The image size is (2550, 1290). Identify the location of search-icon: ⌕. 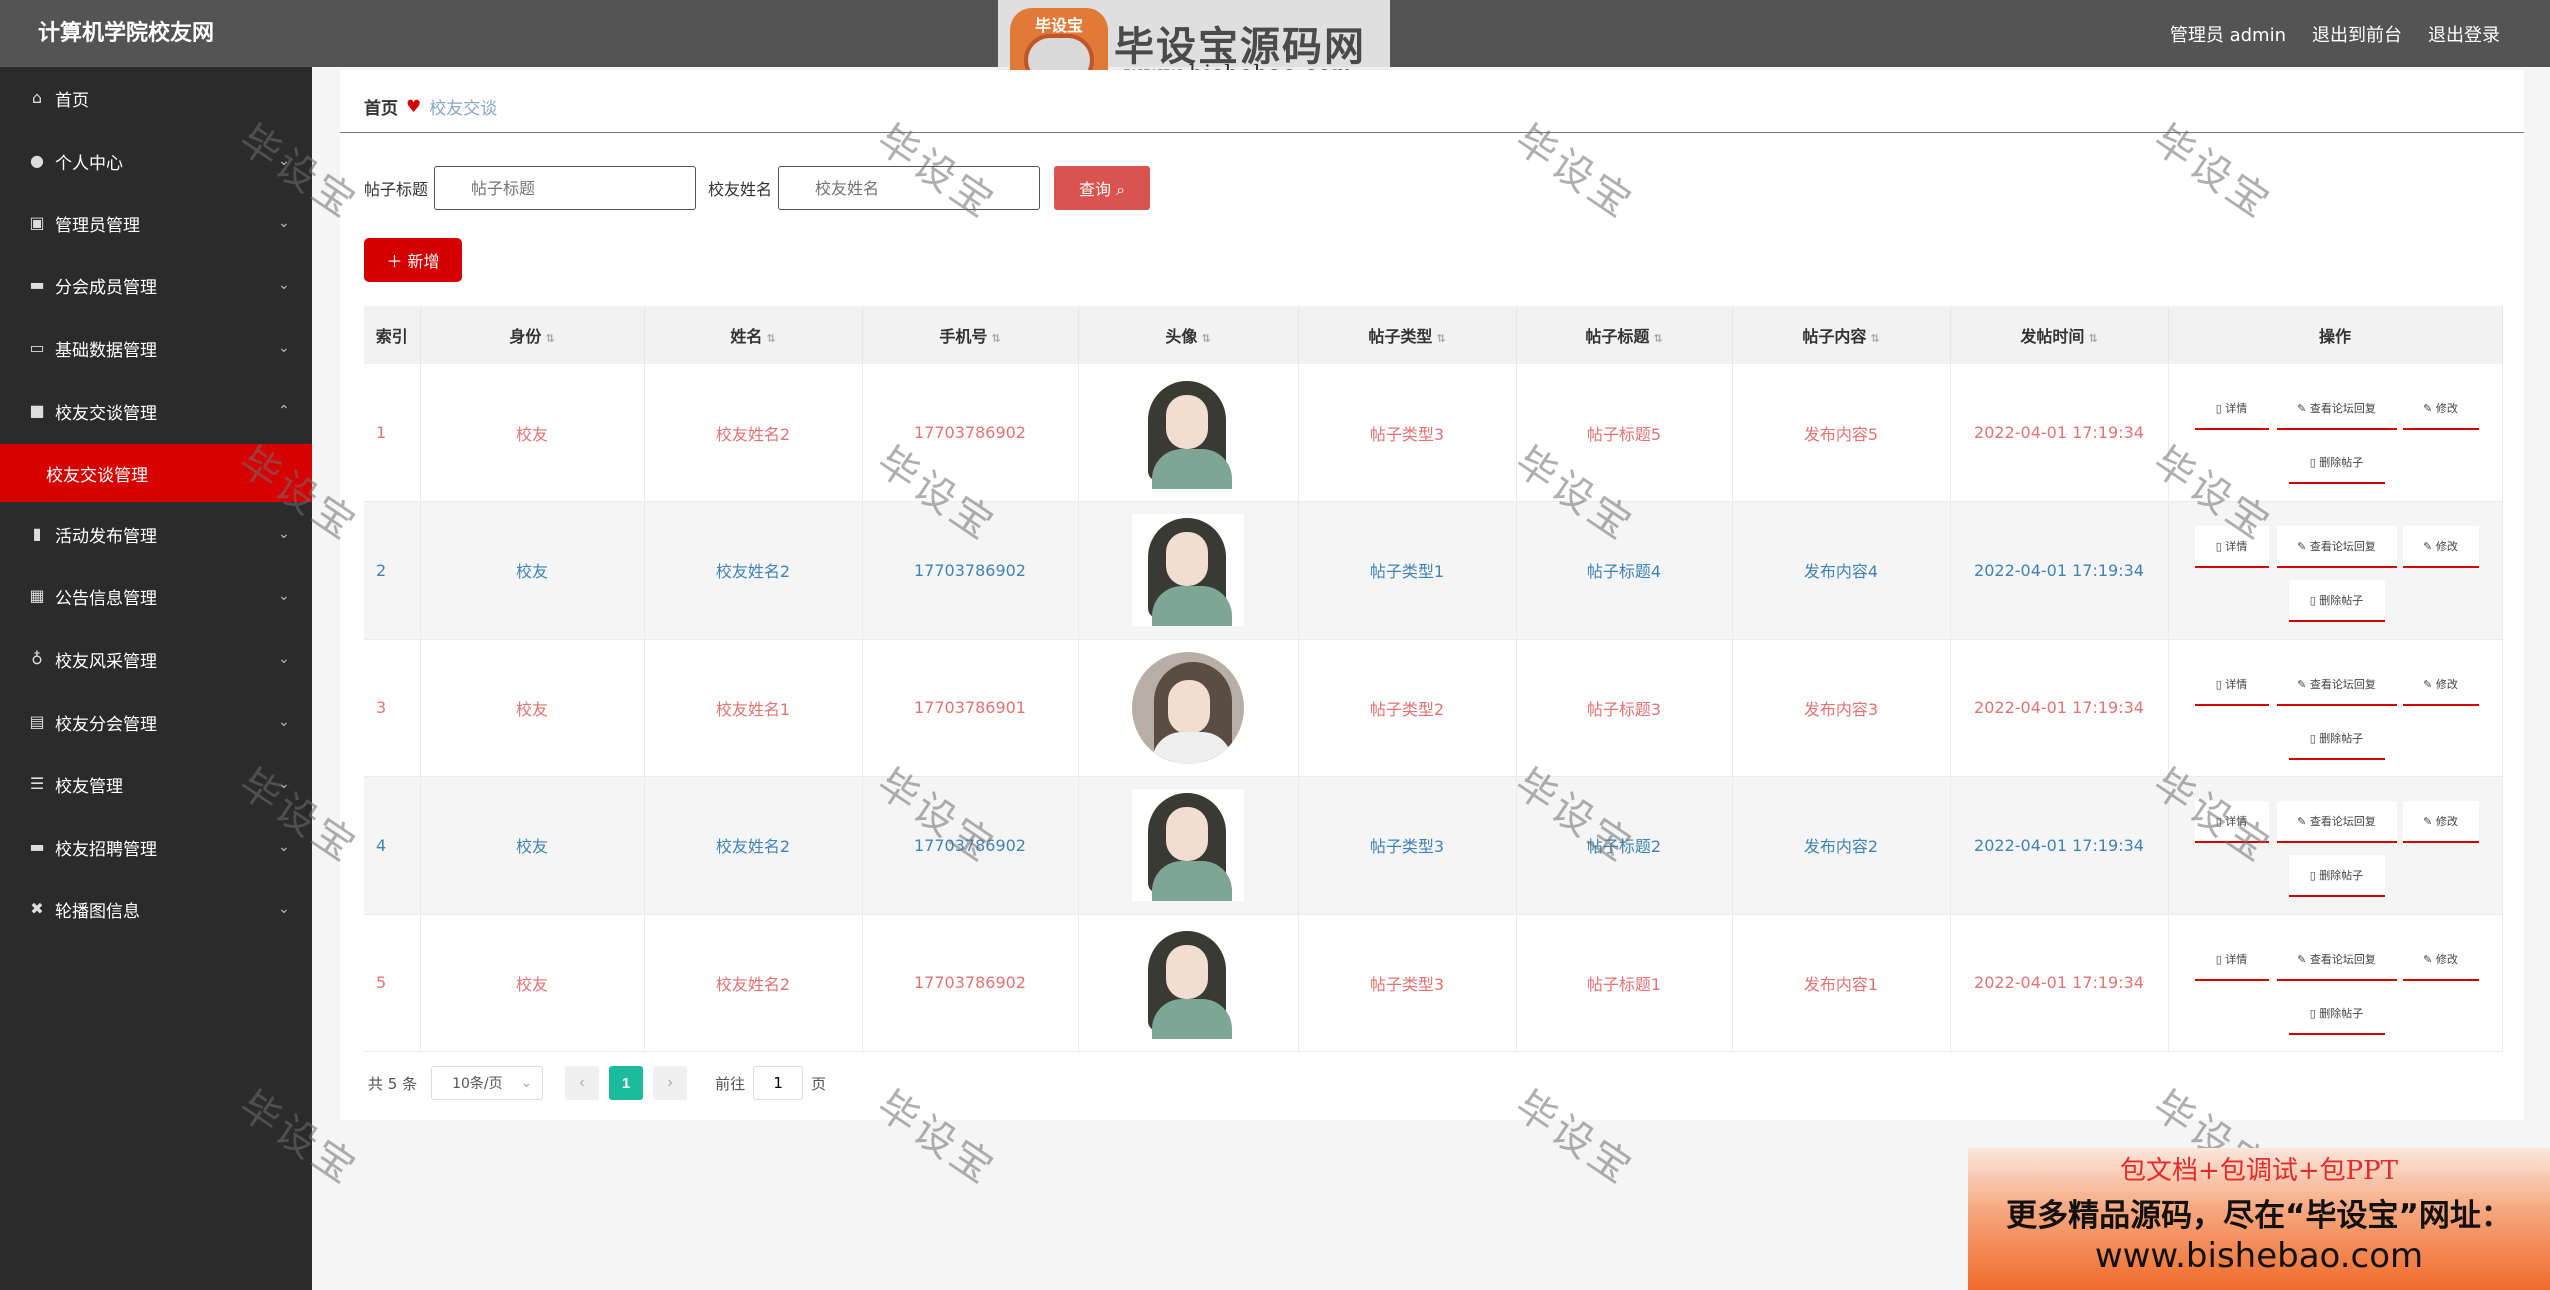
(1121, 189).